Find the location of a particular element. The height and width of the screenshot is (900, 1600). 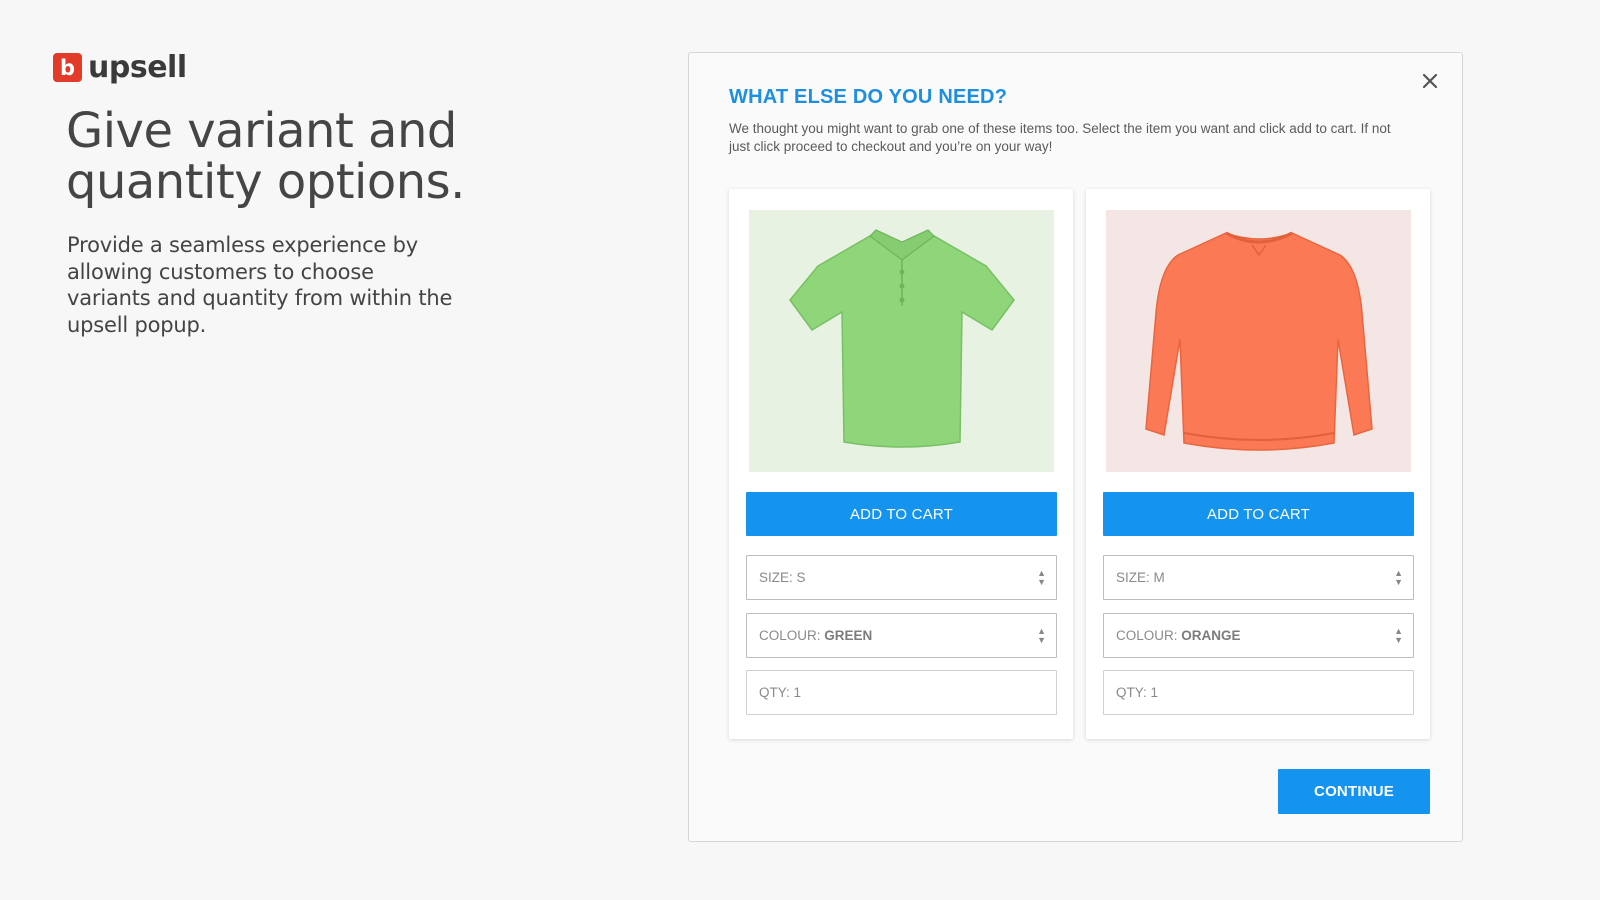

size-select-text: SIZE: M is located at coordinates (1140, 577).